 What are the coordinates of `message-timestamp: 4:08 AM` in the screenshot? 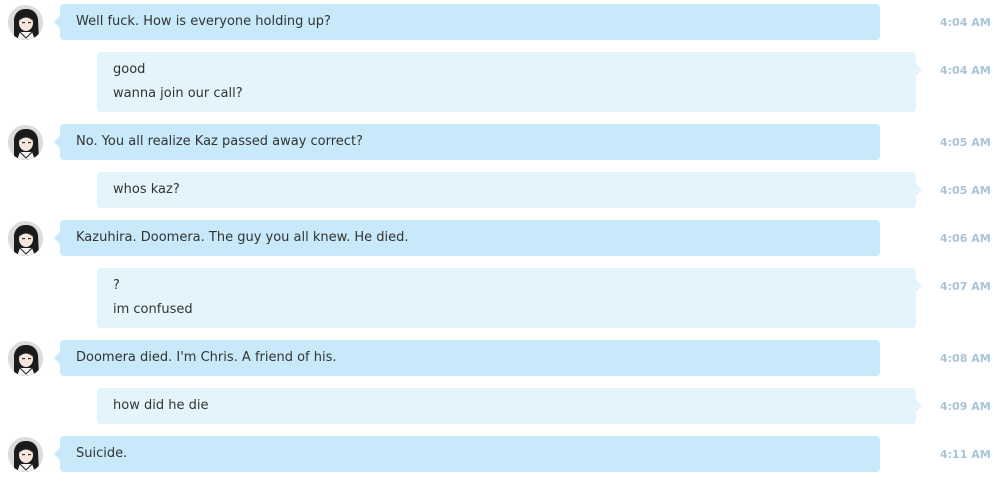 It's located at (965, 358).